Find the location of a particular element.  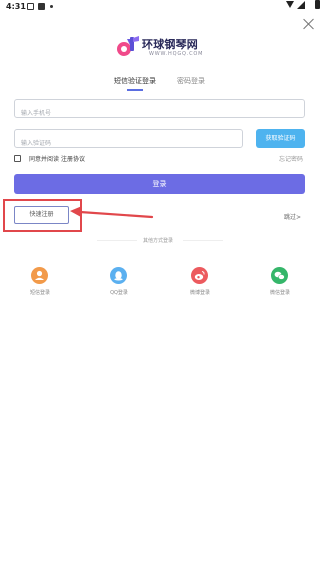

weibo-login-option: 微博登录 is located at coordinates (200, 284).